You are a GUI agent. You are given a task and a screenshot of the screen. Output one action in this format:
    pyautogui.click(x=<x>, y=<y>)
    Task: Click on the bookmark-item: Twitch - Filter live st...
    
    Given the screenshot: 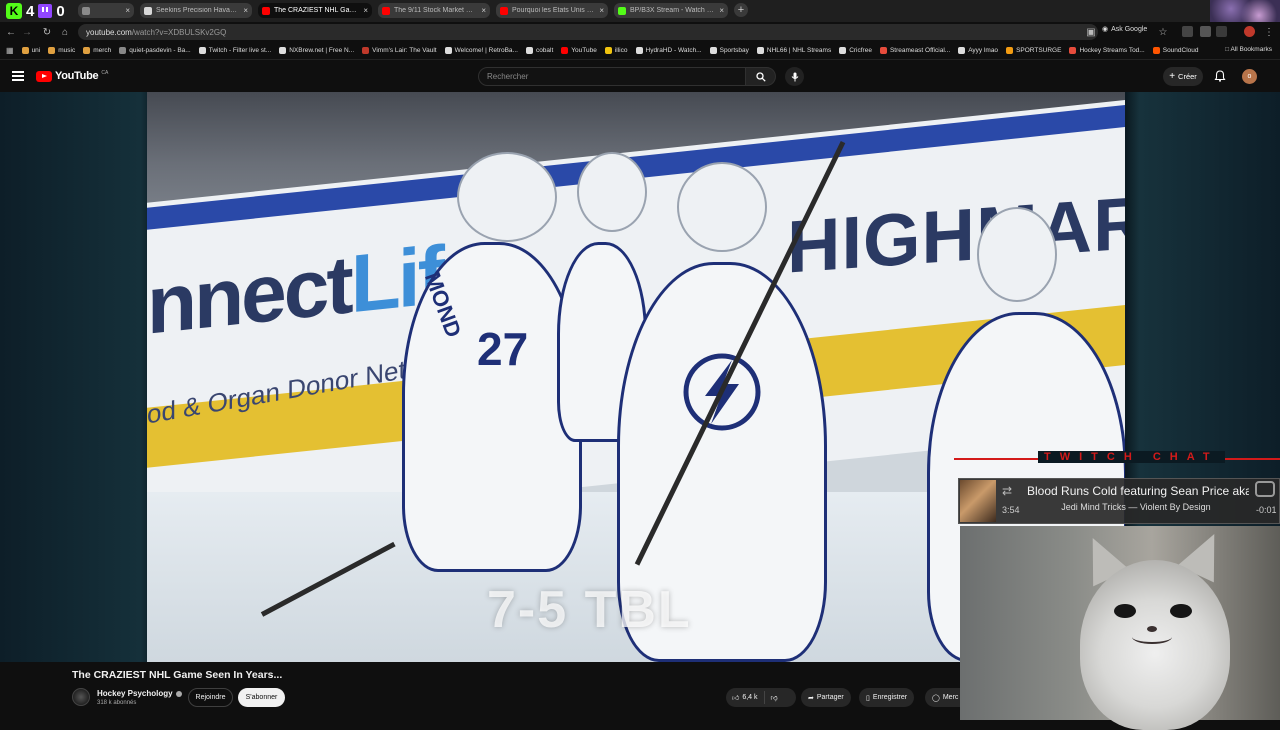 What is the action you would take?
    pyautogui.click(x=234, y=50)
    